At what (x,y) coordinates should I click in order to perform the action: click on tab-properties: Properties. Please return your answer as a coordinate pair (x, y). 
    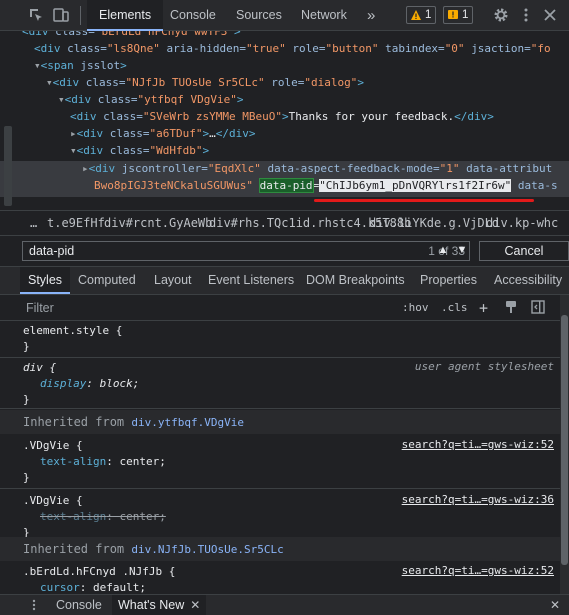
    Looking at the image, I should click on (448, 280).